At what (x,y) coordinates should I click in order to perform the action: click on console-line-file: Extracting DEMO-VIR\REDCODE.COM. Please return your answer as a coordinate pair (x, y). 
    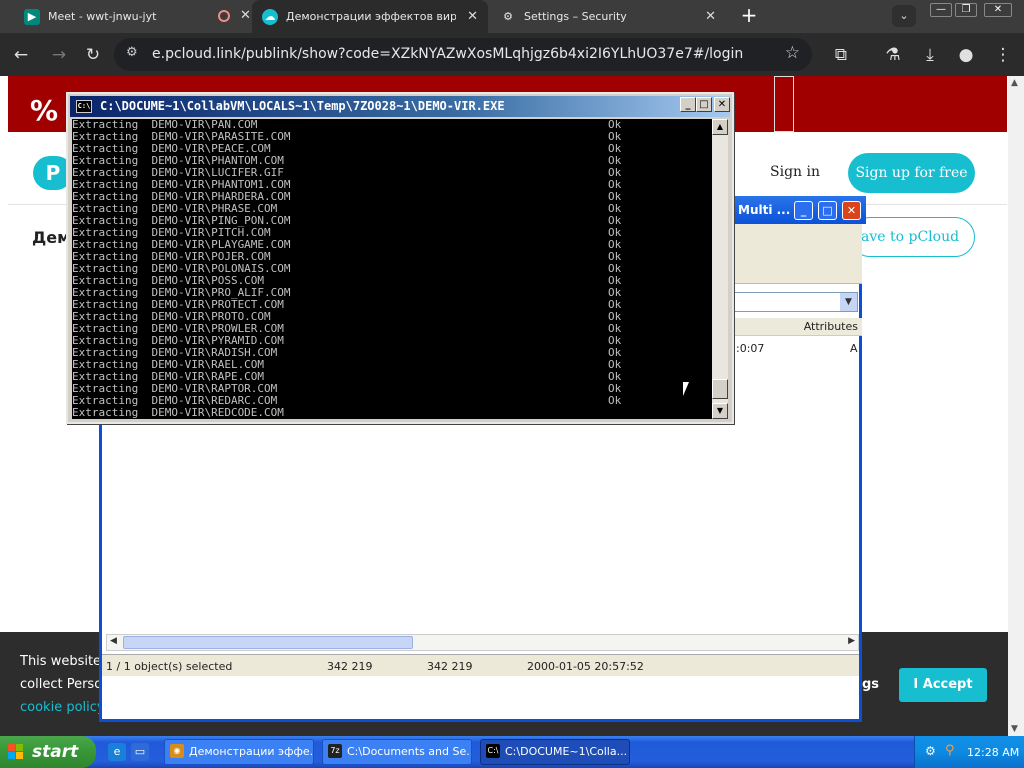
    Looking at the image, I should click on (178, 412).